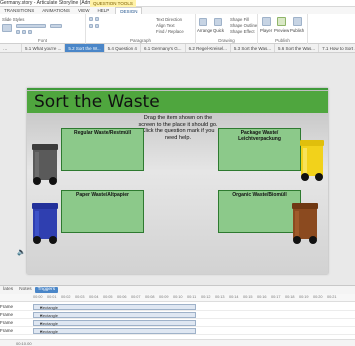 The width and height of the screenshot is (355, 346). What do you see at coordinates (226, 40) in the screenshot?
I see `drawing-group-label: Drawing` at bounding box center [226, 40].